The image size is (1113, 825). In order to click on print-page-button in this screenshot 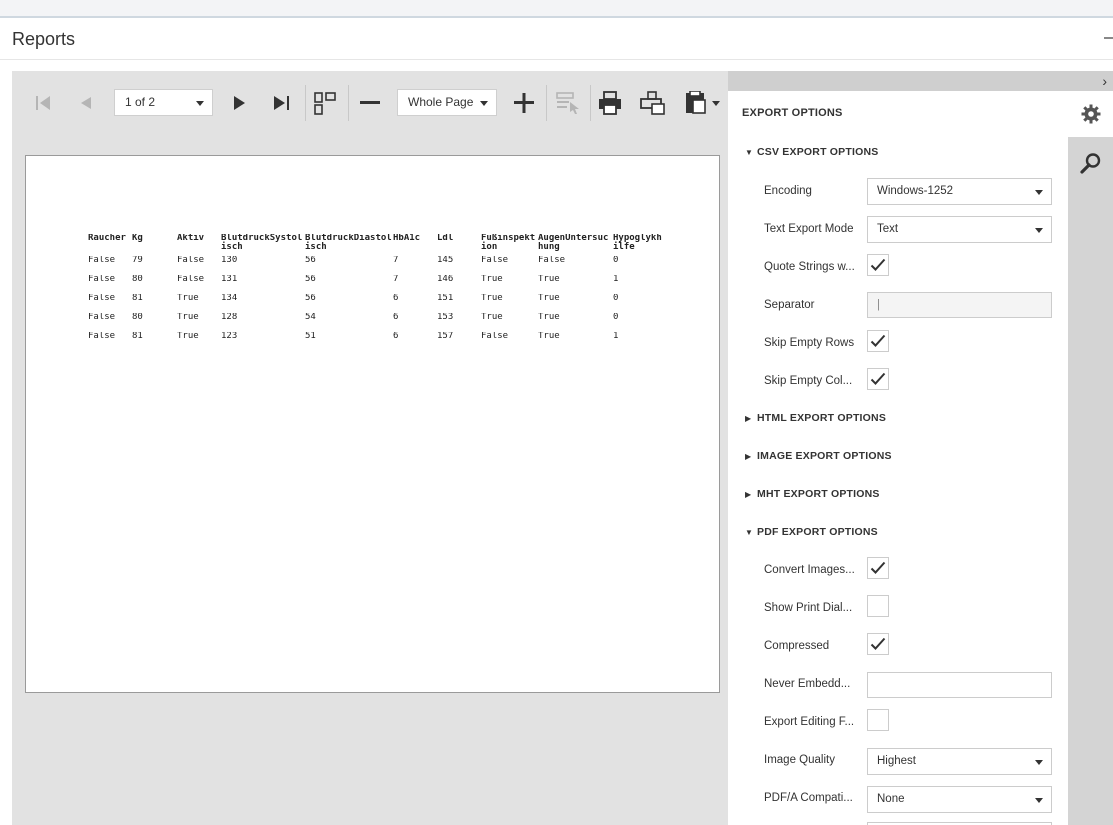, I will do `click(653, 103)`.